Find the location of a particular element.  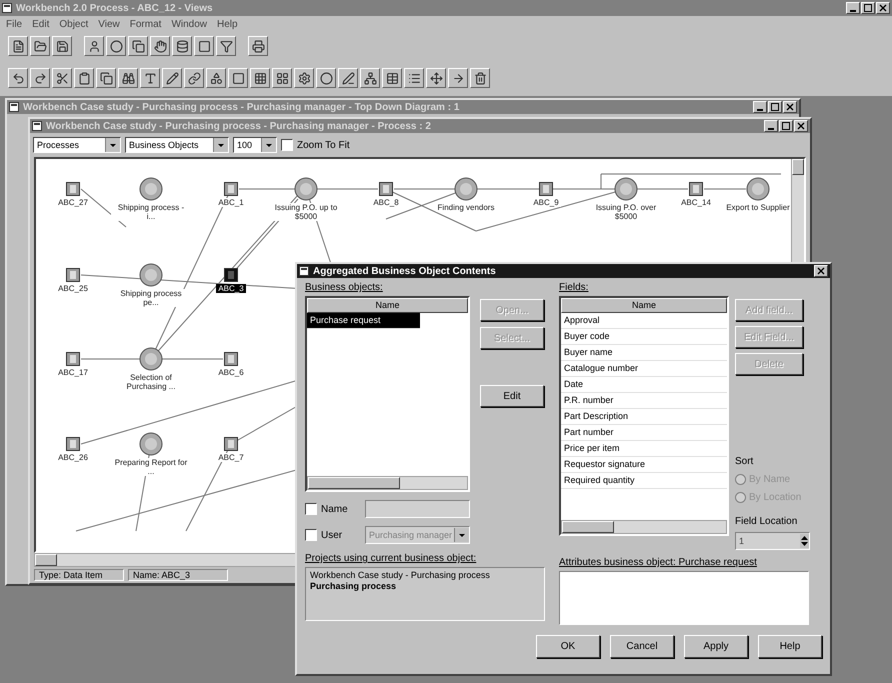

dialog-button: Cancel is located at coordinates (642, 646).